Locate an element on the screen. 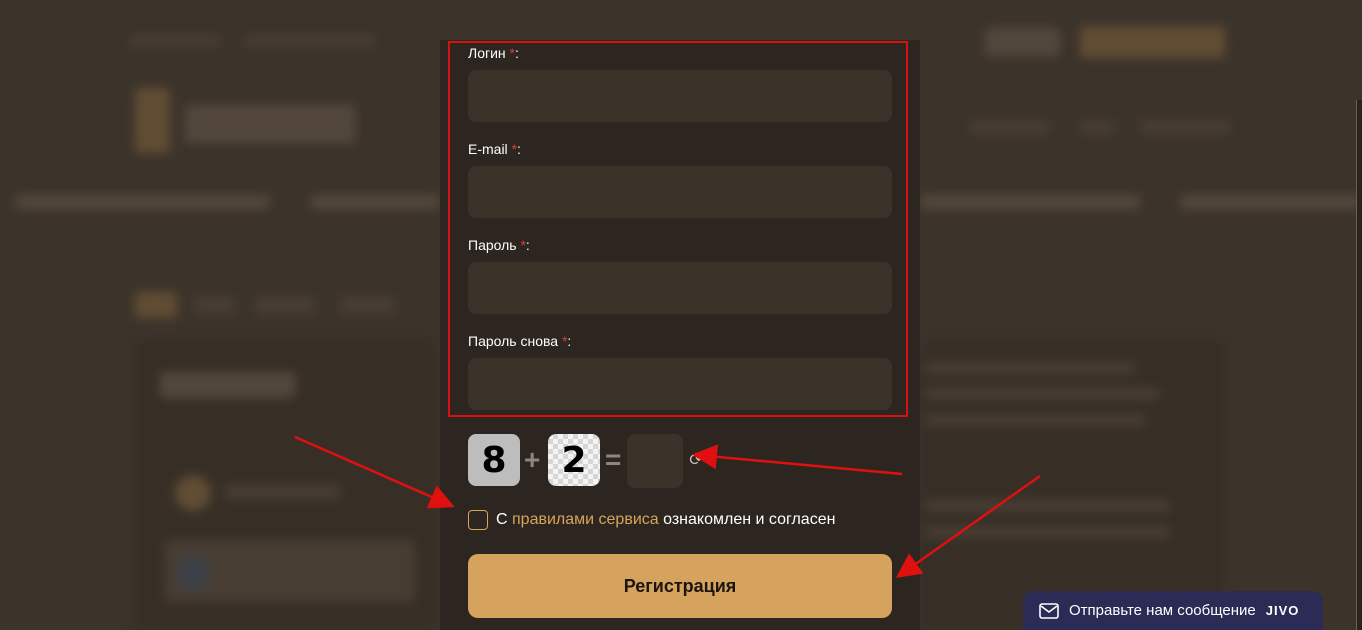  arrow-to-register is located at coordinates (968, 526).